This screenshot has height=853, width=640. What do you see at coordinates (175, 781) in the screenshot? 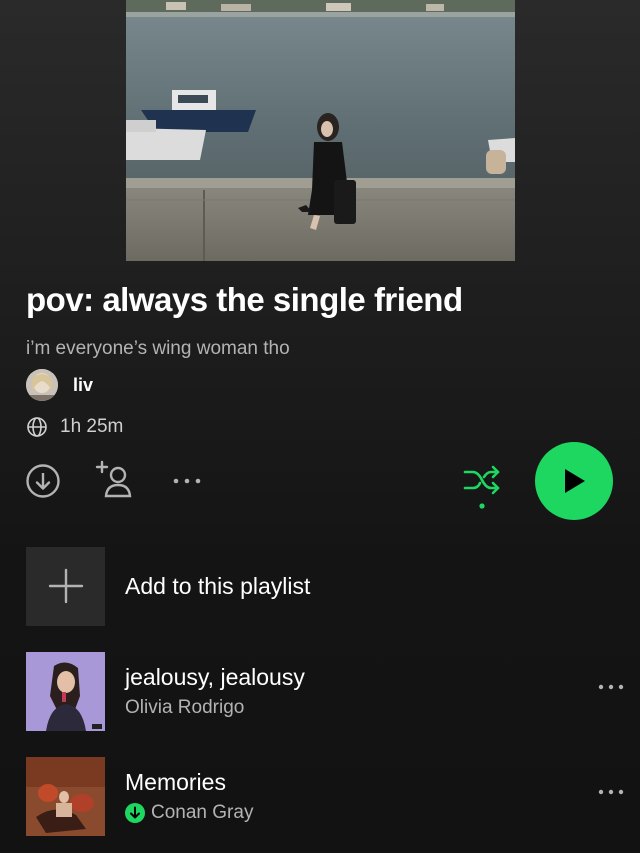
I see `track-title: Memories` at bounding box center [175, 781].